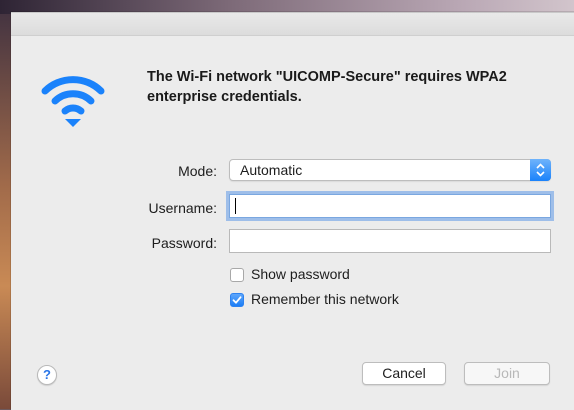 This screenshot has height=410, width=574. Describe the element at coordinates (404, 373) in the screenshot. I see `cancel-button: Cancel` at that location.